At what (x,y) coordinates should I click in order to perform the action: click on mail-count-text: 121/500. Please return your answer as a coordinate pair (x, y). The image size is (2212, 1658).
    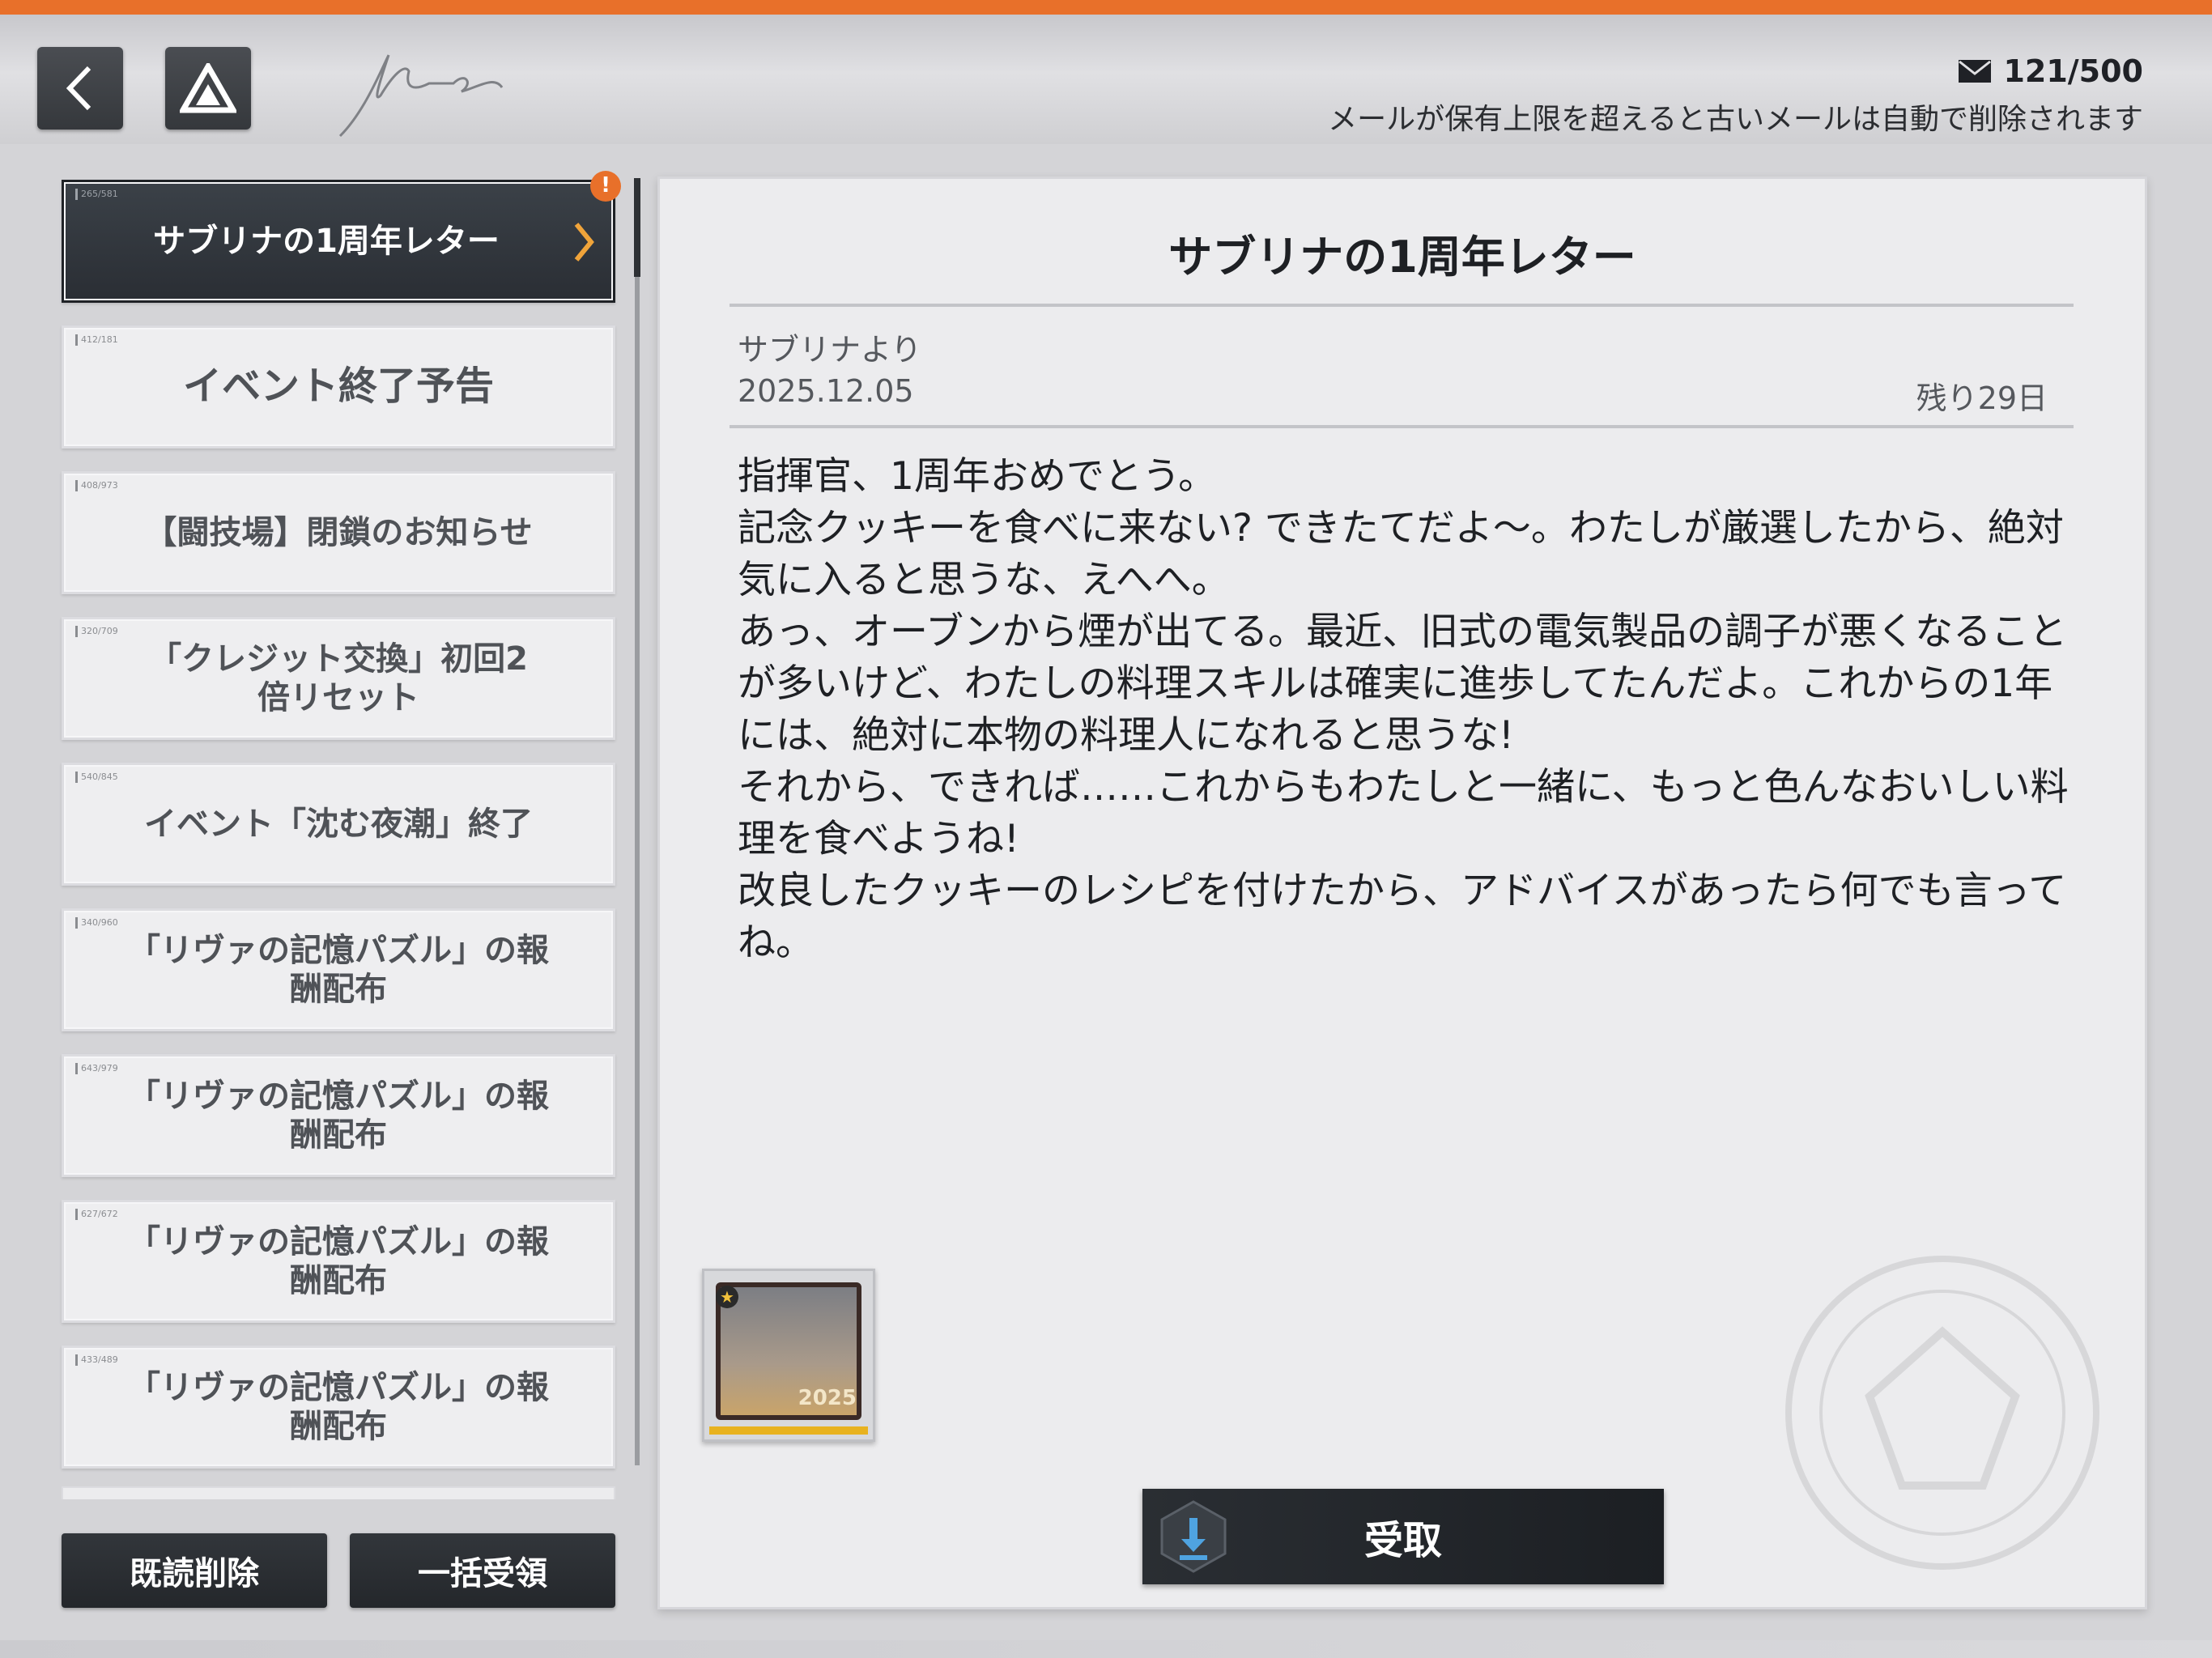
    Looking at the image, I should click on (2073, 71).